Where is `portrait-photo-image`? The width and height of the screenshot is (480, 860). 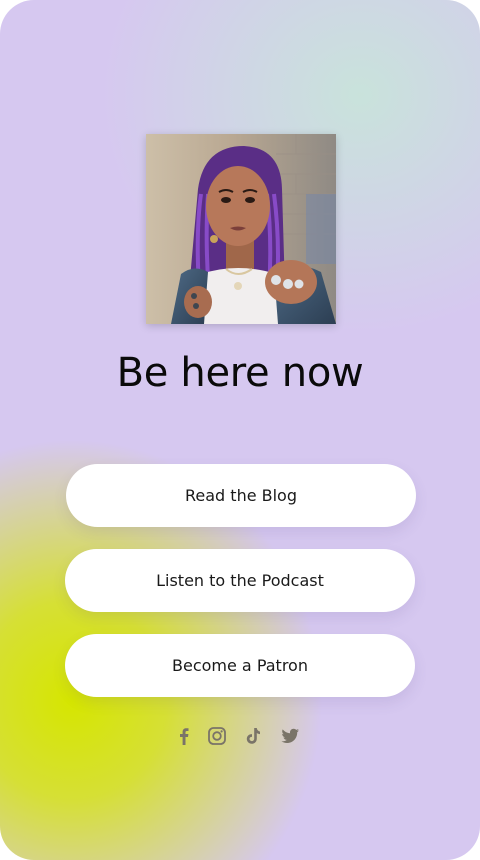
portrait-photo-image is located at coordinates (241, 229).